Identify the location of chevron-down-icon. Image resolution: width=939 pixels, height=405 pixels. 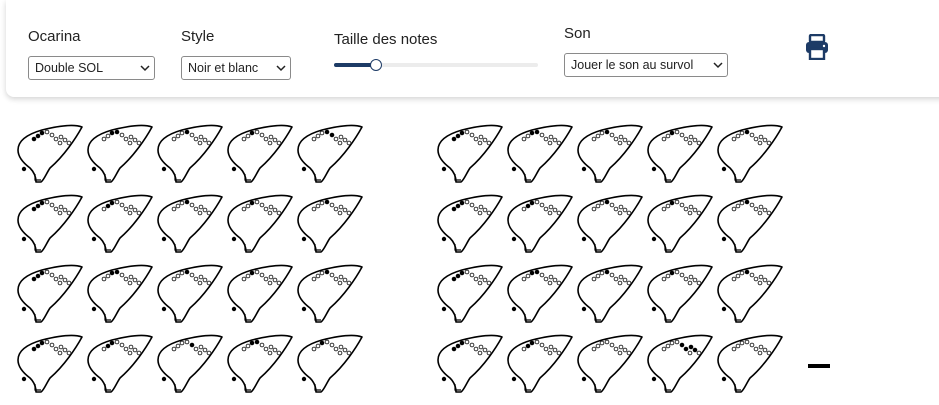
(145, 68).